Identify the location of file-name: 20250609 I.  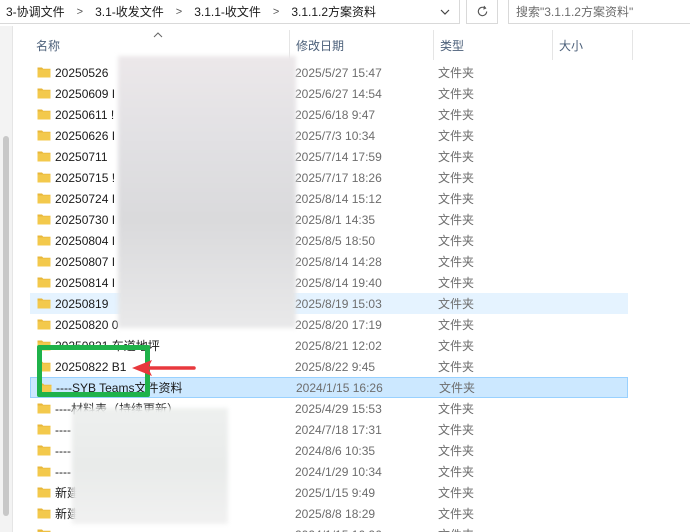
(85, 94).